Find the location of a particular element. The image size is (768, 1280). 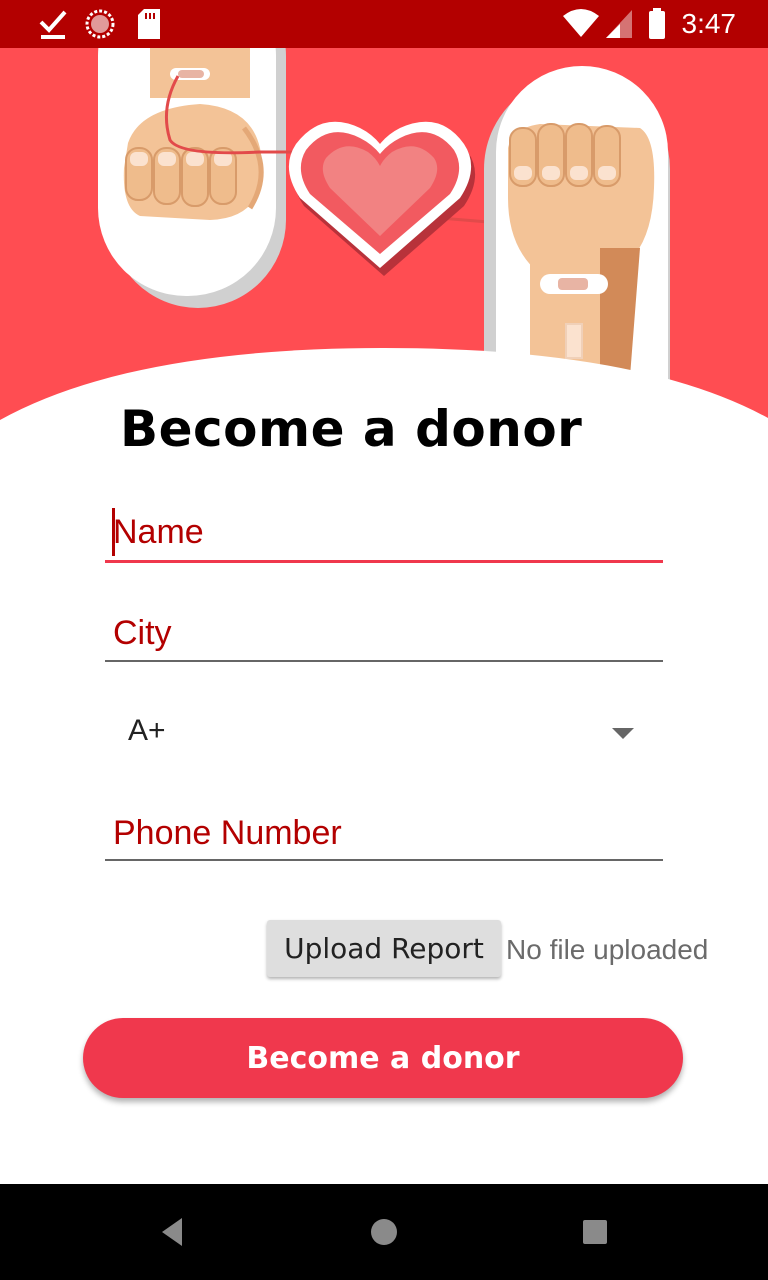

status-bar: 3:47 is located at coordinates (384, 24).